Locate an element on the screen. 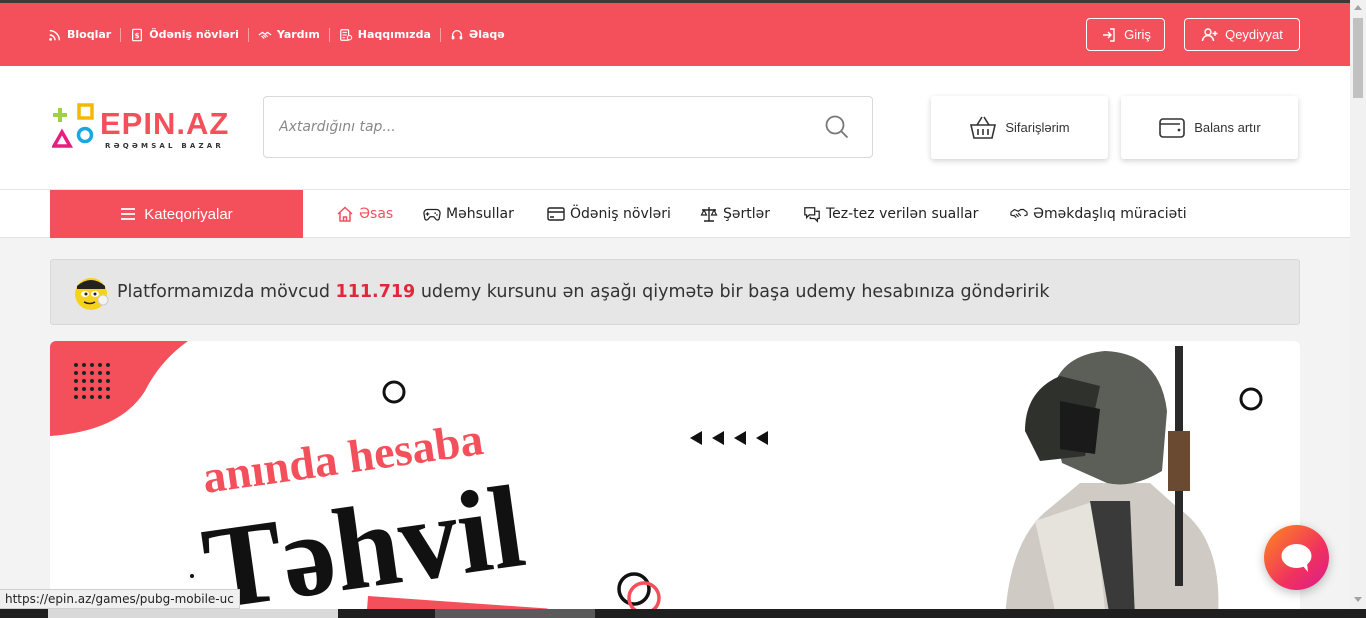 The width and height of the screenshot is (1366, 618). top-link-about: Haqqımızda is located at coordinates (390, 34).